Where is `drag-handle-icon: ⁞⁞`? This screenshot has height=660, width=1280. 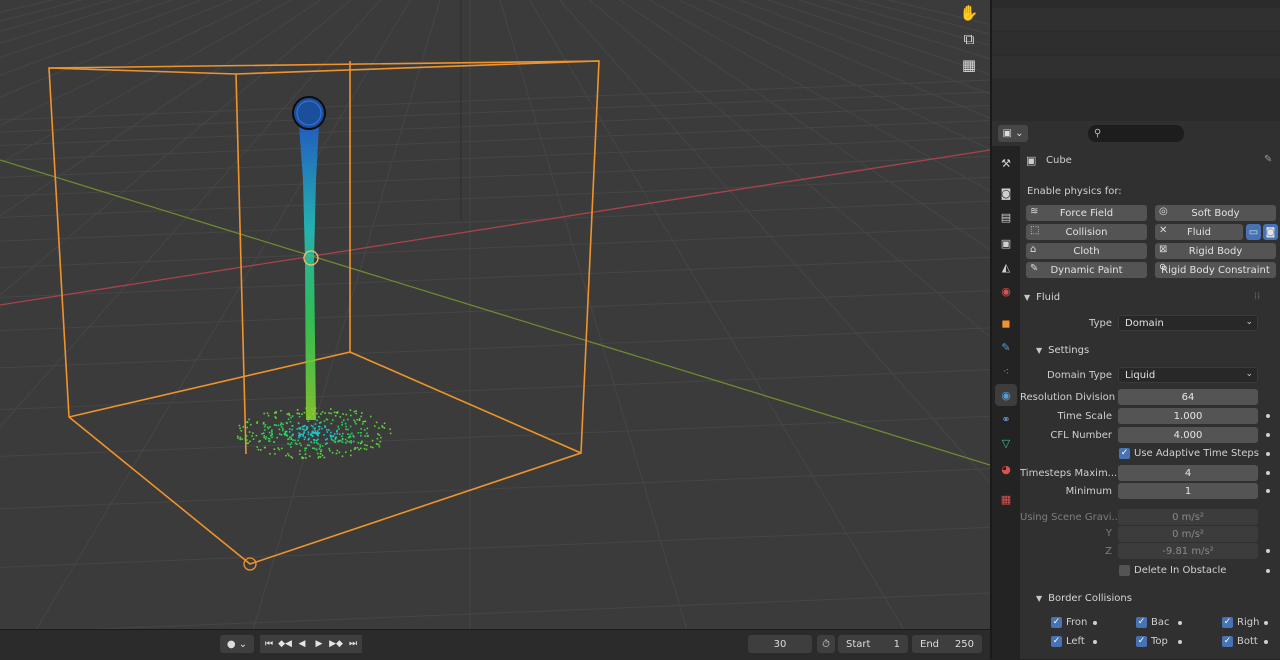 drag-handle-icon: ⁞⁞ is located at coordinates (1257, 296).